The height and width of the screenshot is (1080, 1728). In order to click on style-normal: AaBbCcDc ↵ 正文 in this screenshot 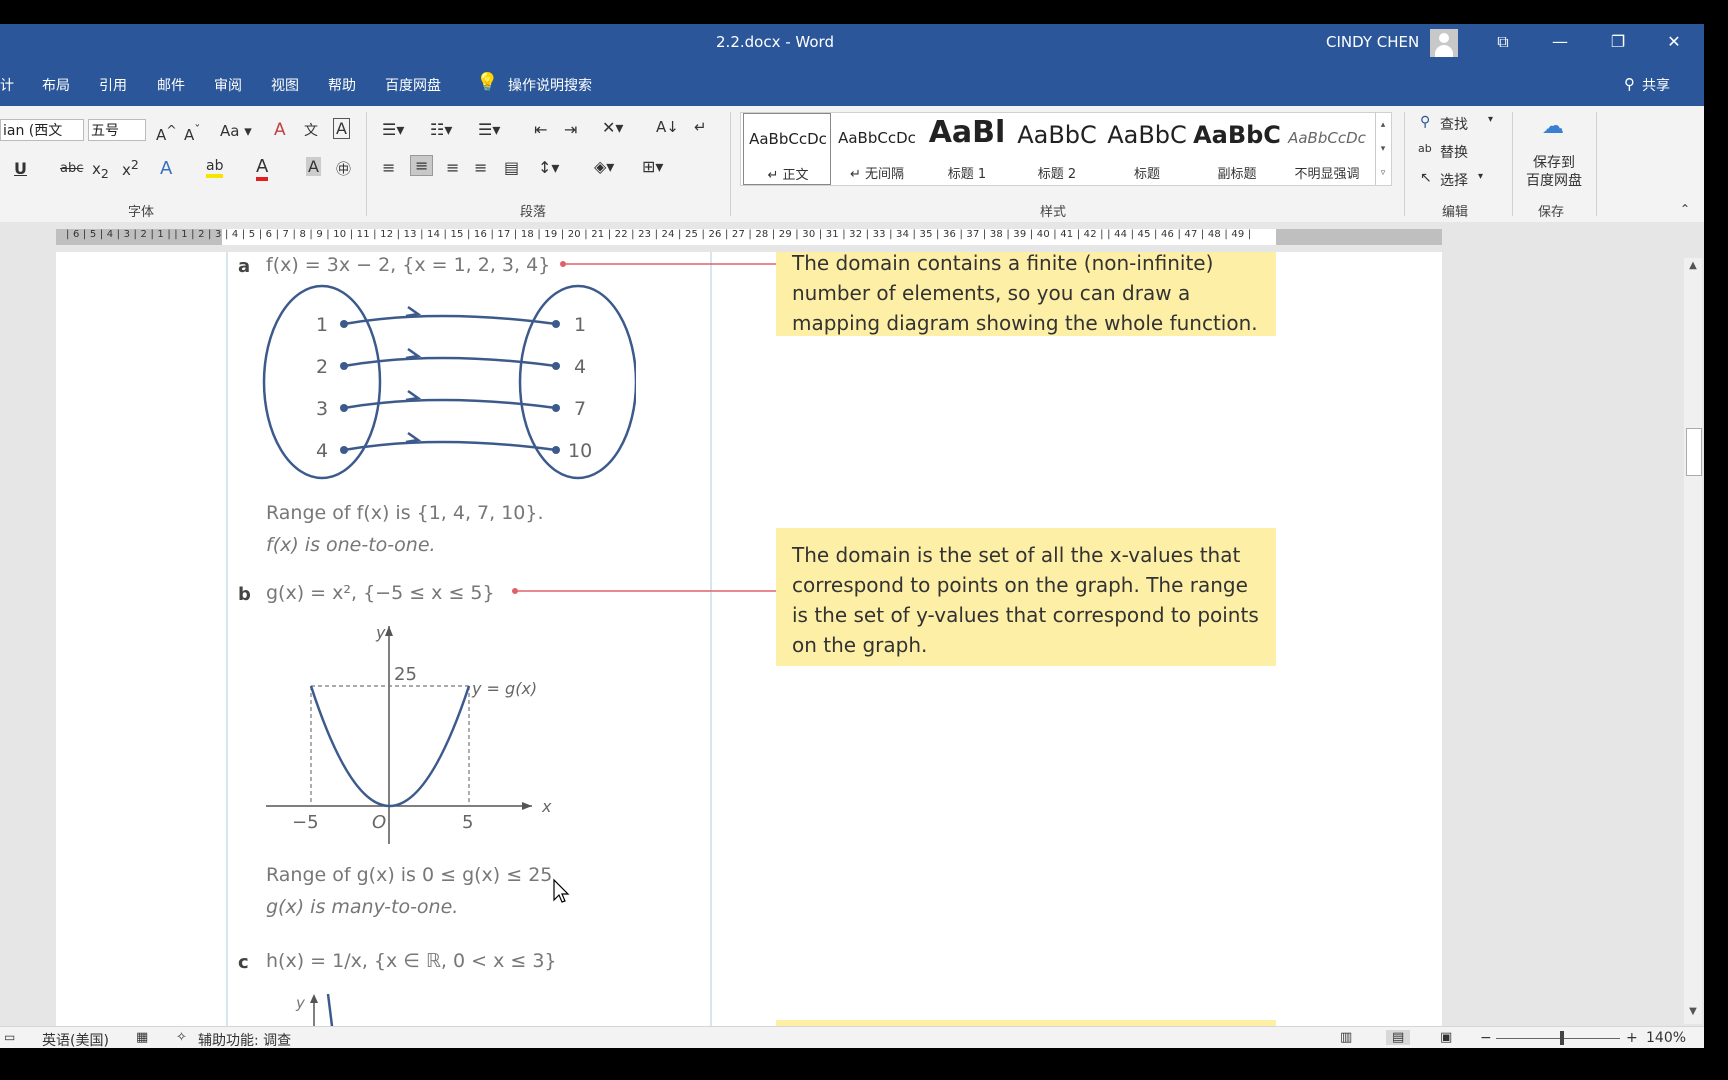, I will do `click(787, 149)`.